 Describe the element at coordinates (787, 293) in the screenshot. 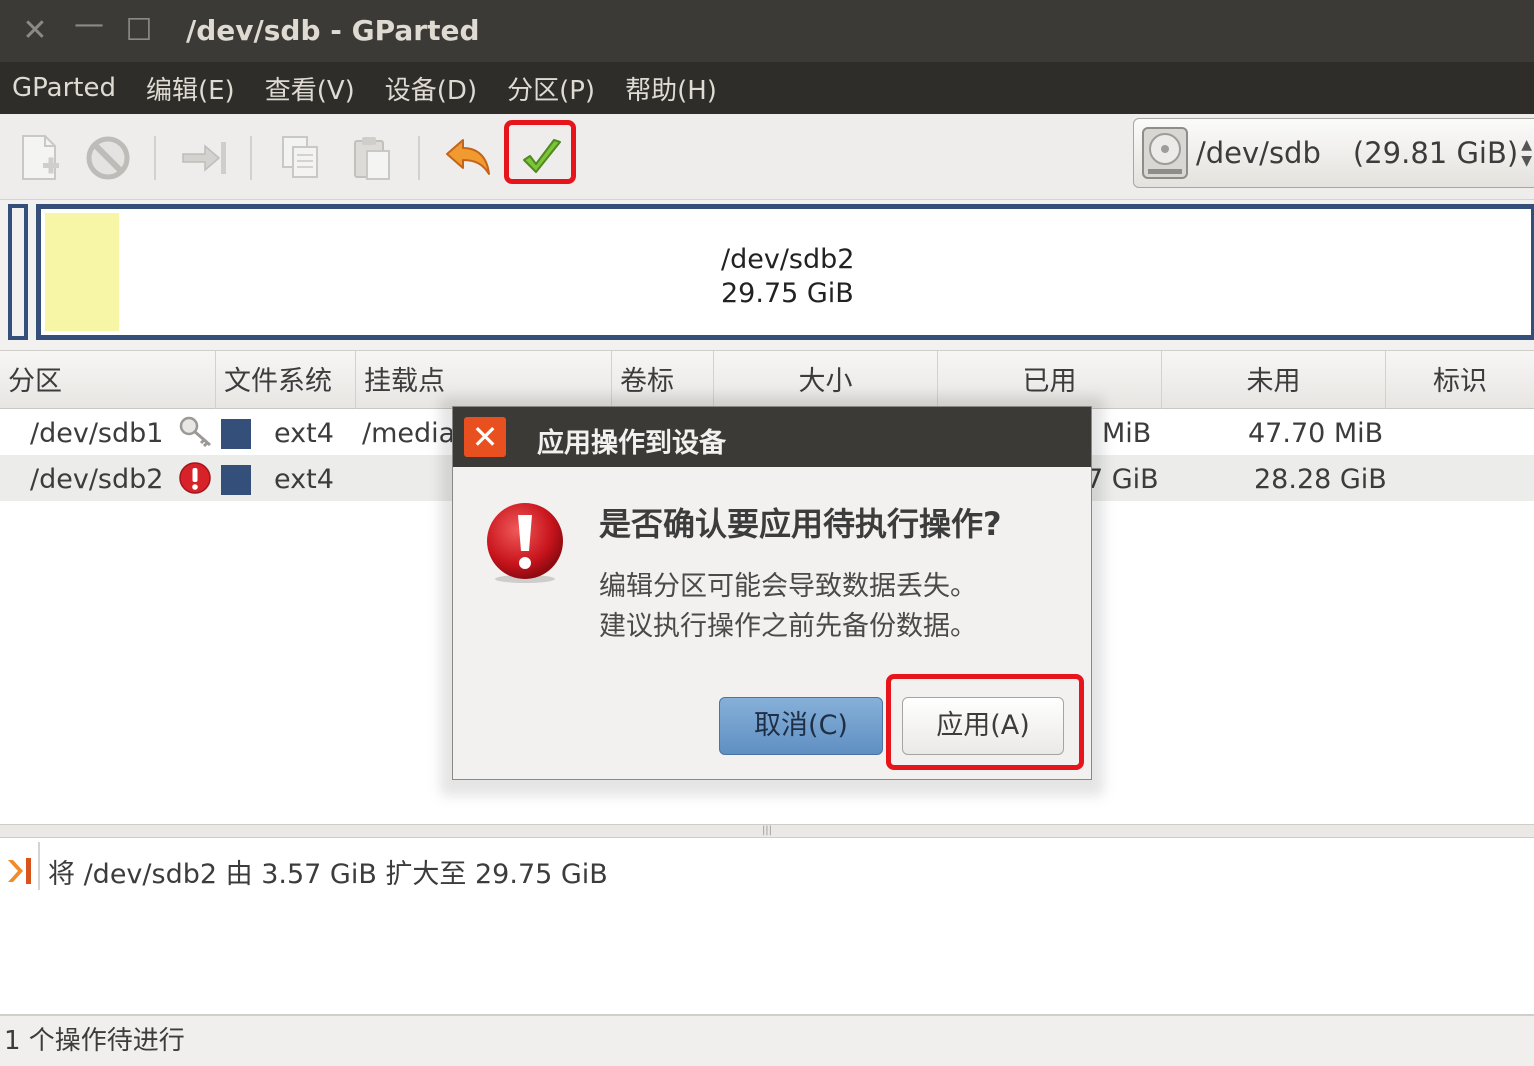

I see `partition-block-size: 29.75 GiB` at that location.